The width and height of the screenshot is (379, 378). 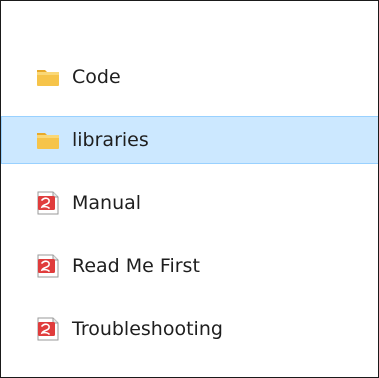 I want to click on list-item-label: Read Me First, so click(x=136, y=266).